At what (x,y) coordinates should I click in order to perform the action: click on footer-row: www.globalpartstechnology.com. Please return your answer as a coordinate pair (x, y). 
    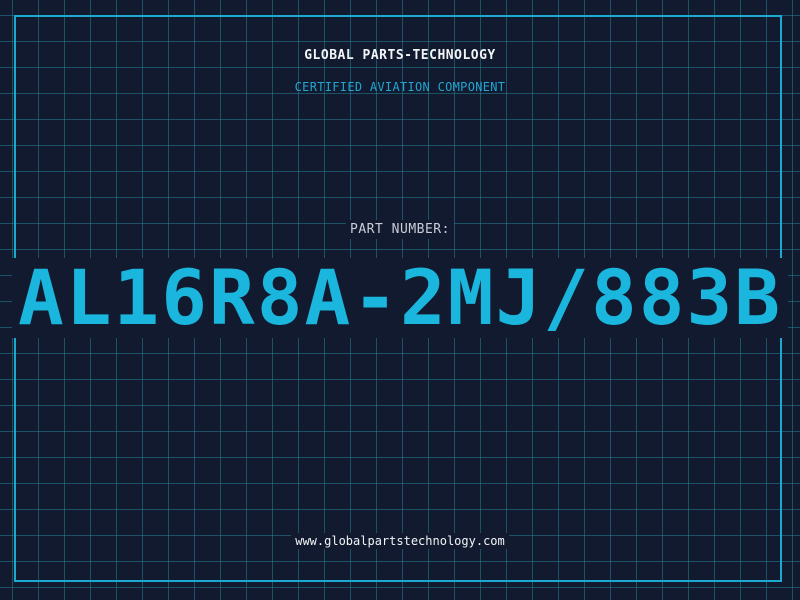
    Looking at the image, I should click on (400, 539).